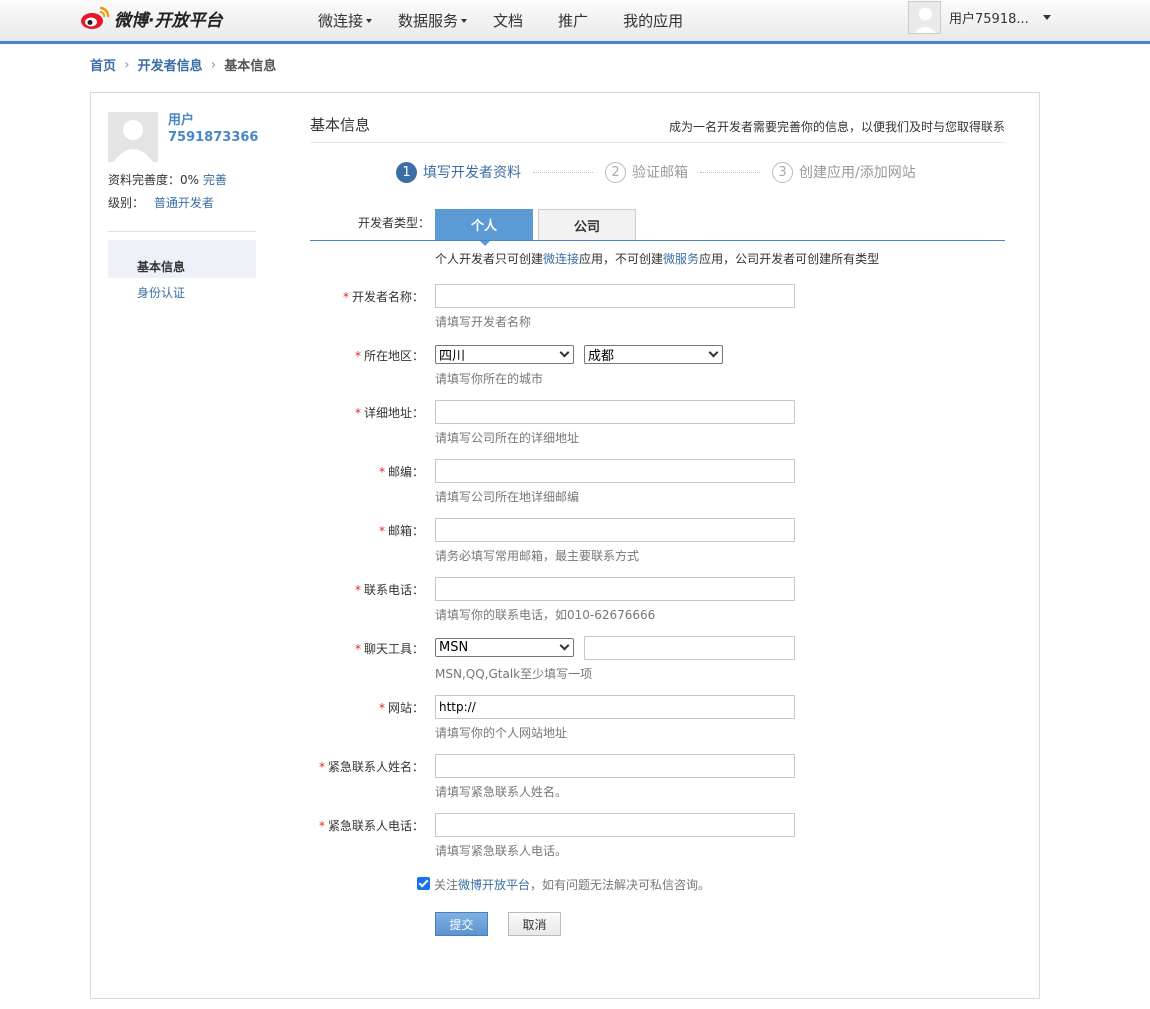 Image resolution: width=1150 pixels, height=1009 pixels. What do you see at coordinates (170, 64) in the screenshot?
I see `breadcrumb-developer-info: 开发者信息` at bounding box center [170, 64].